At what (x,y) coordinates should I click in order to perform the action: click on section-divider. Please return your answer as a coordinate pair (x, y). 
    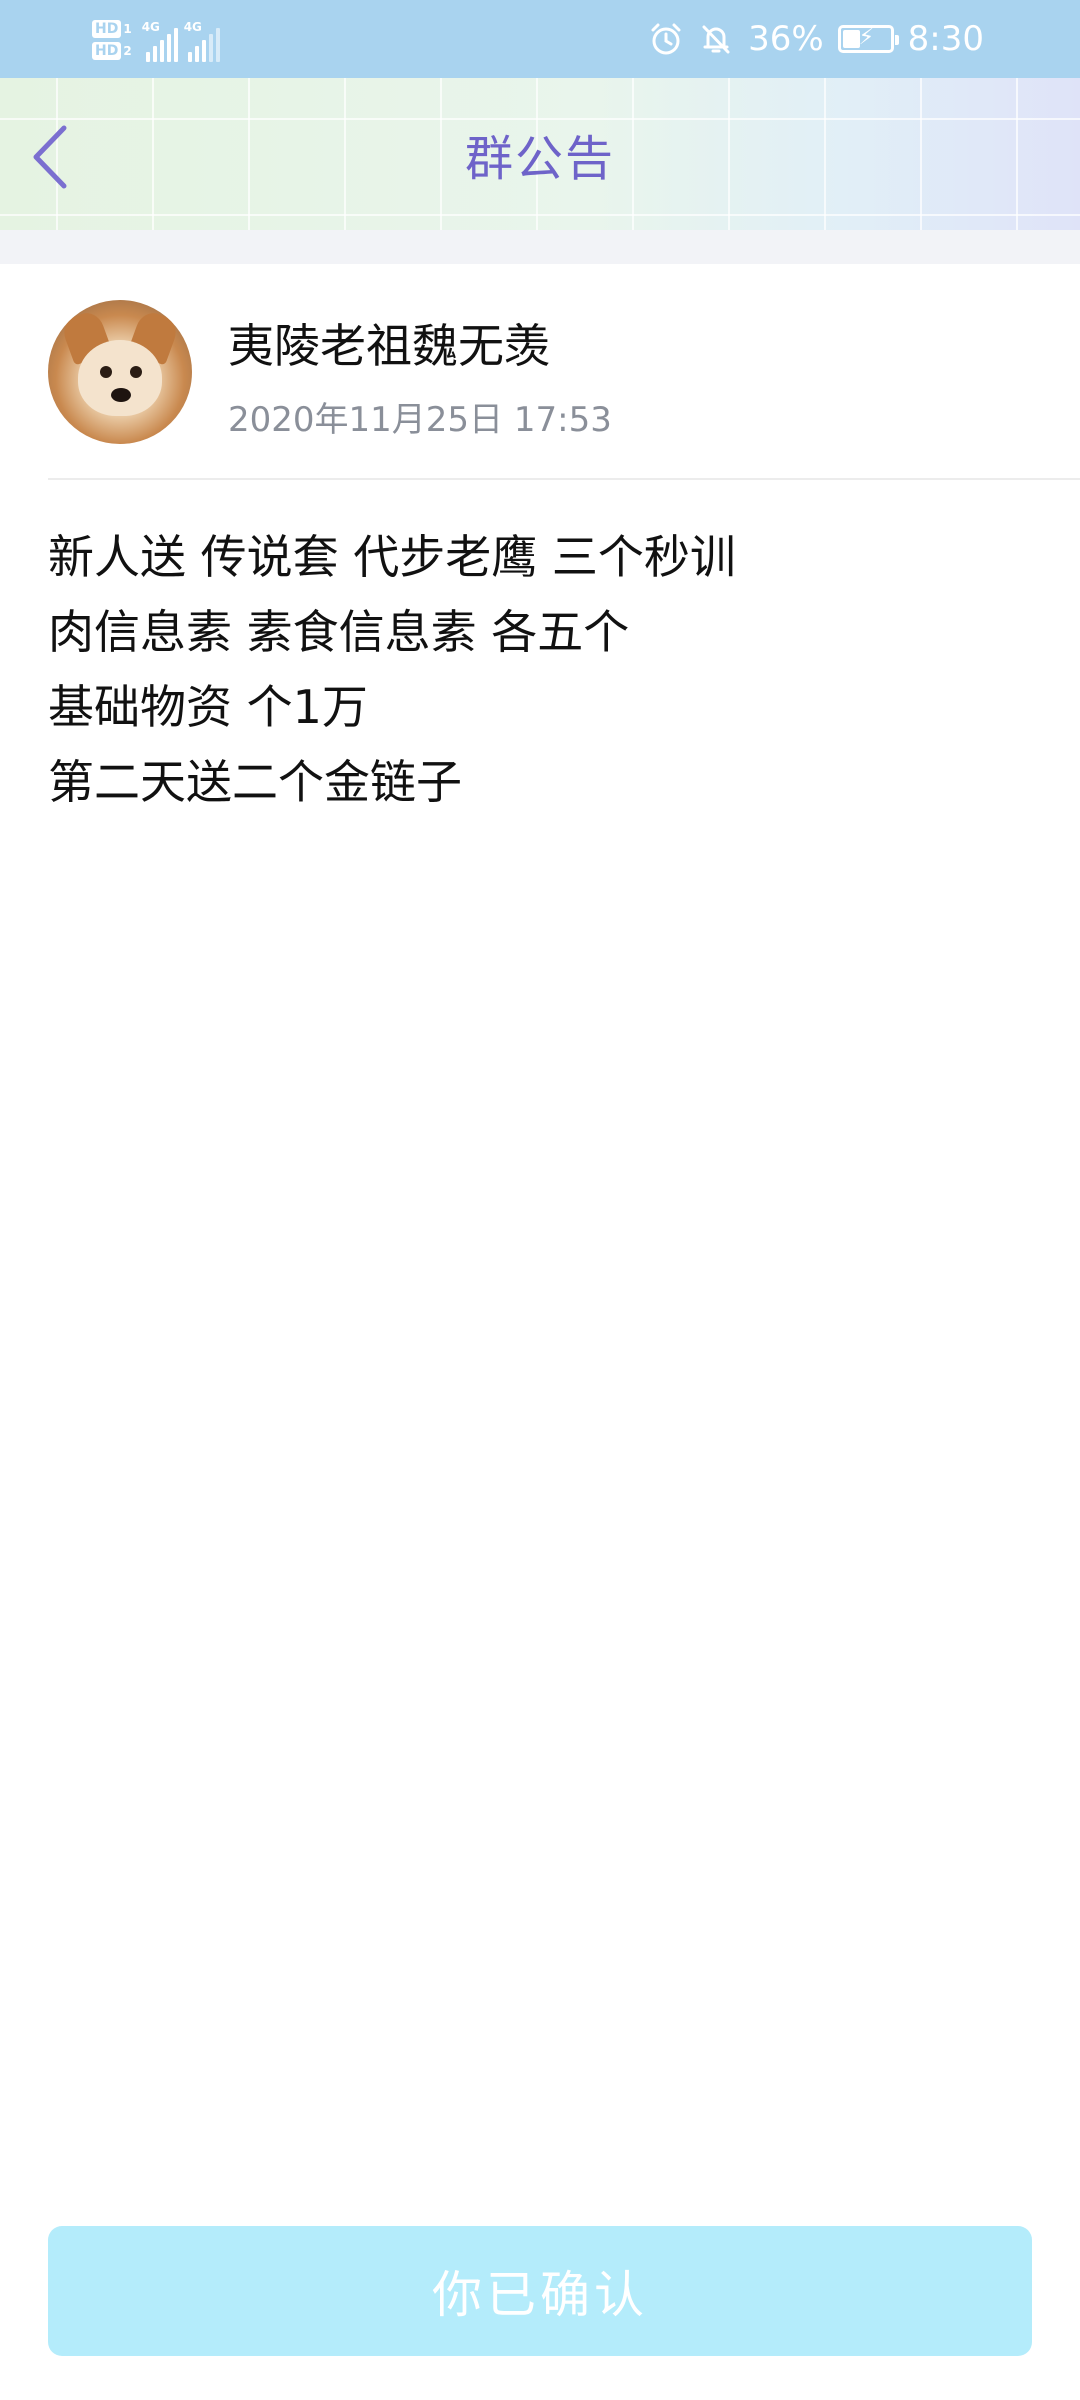
    Looking at the image, I should click on (540, 247).